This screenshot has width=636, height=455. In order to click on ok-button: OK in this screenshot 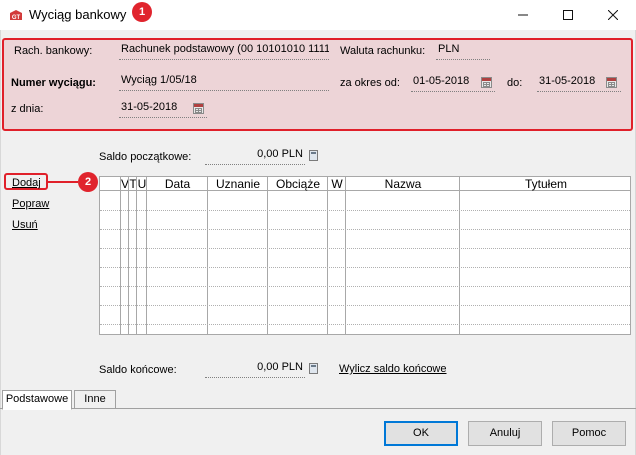, I will do `click(421, 433)`.